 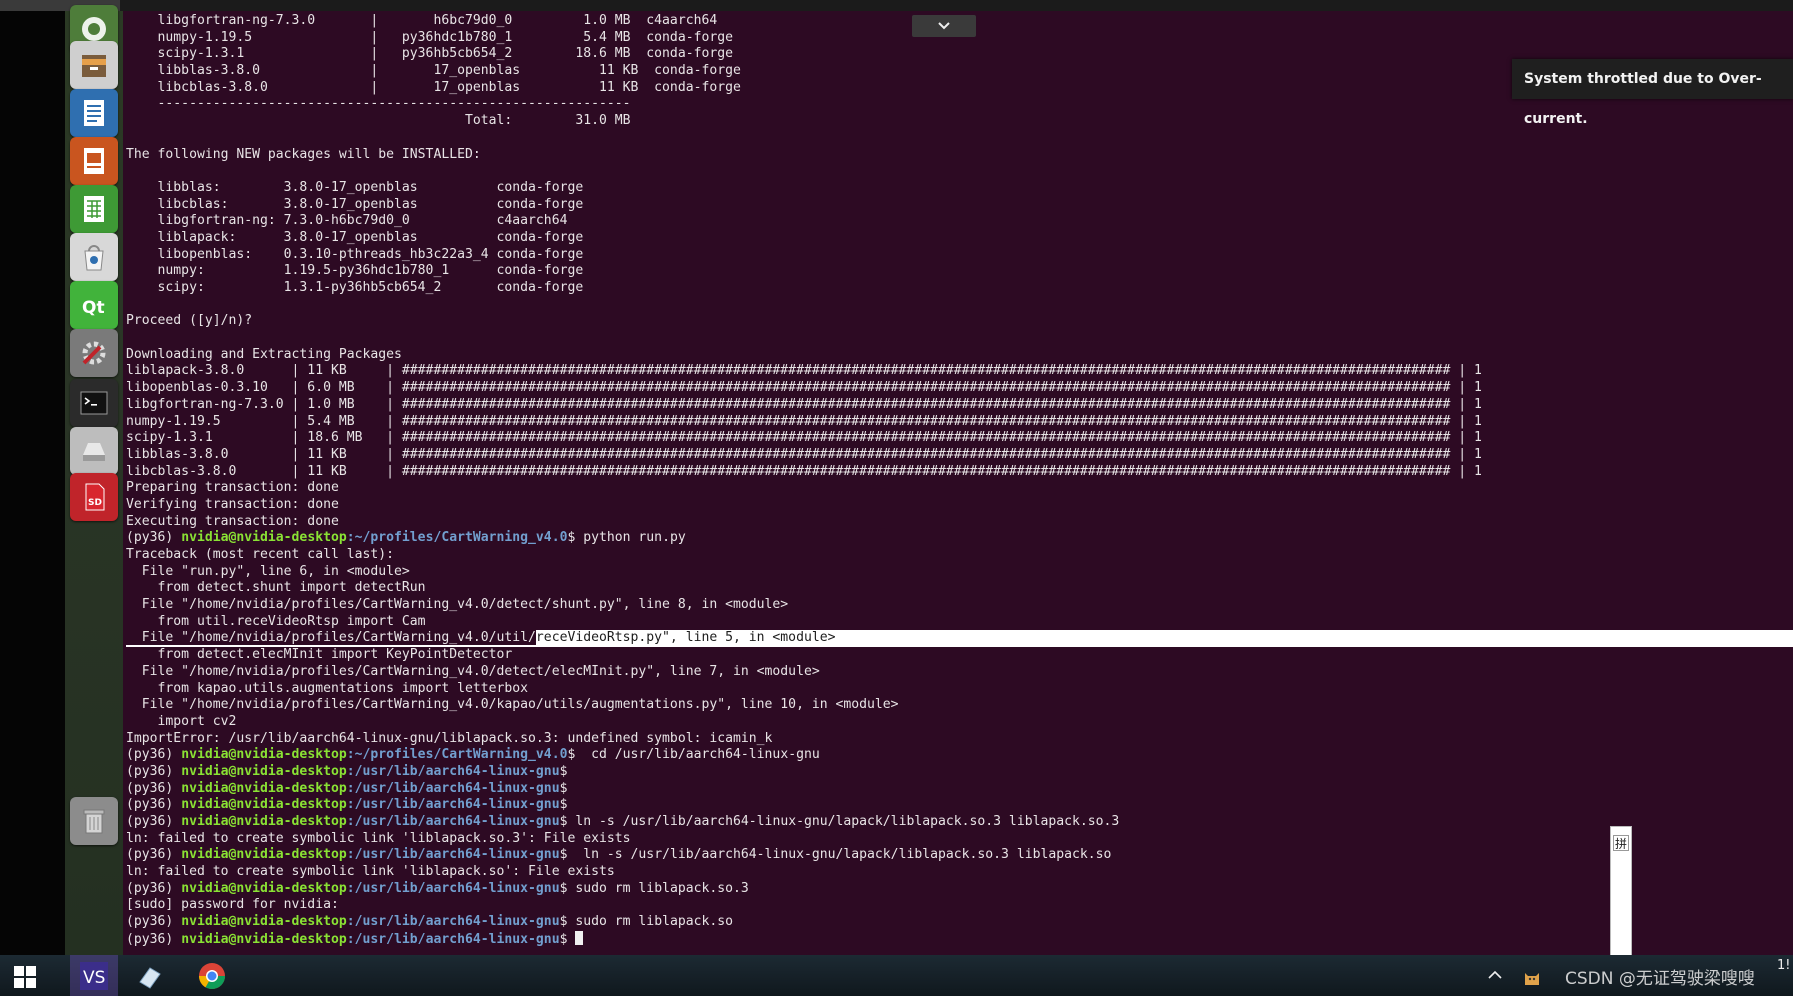 What do you see at coordinates (355, 237) in the screenshot?
I see `output-line: liblapack: 3.8.0-17_openblas conda-forge` at bounding box center [355, 237].